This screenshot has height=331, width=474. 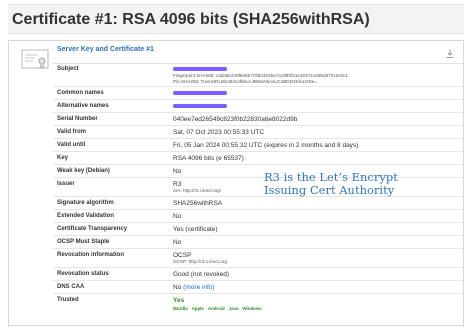 What do you see at coordinates (35, 60) in the screenshot?
I see `certificate-icon` at bounding box center [35, 60].